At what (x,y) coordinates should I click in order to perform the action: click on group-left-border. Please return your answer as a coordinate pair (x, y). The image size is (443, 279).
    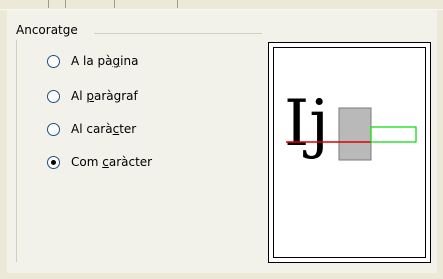
    Looking at the image, I should click on (16, 151).